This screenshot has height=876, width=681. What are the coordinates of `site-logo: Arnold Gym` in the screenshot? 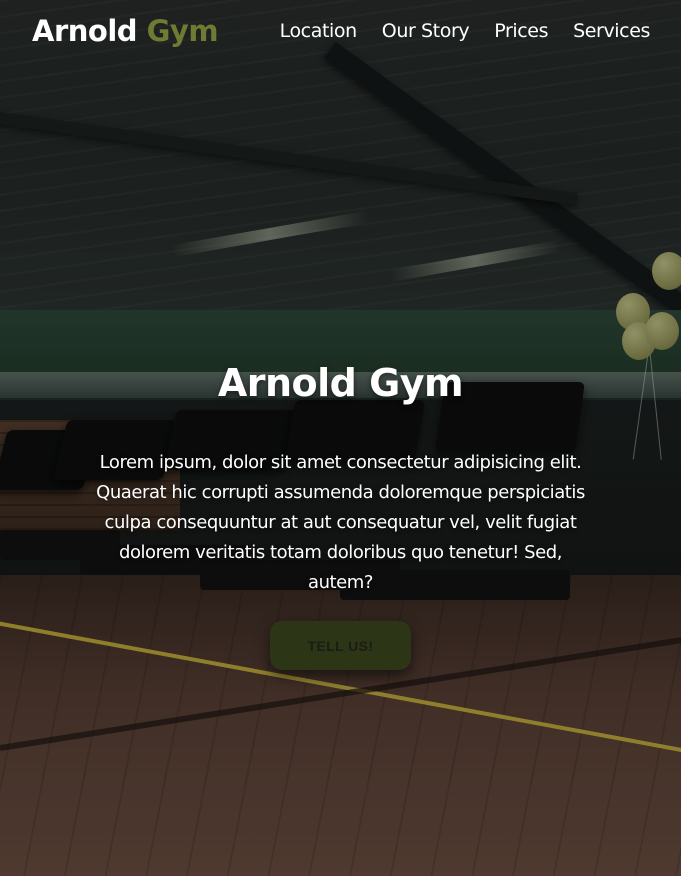 It's located at (125, 31).